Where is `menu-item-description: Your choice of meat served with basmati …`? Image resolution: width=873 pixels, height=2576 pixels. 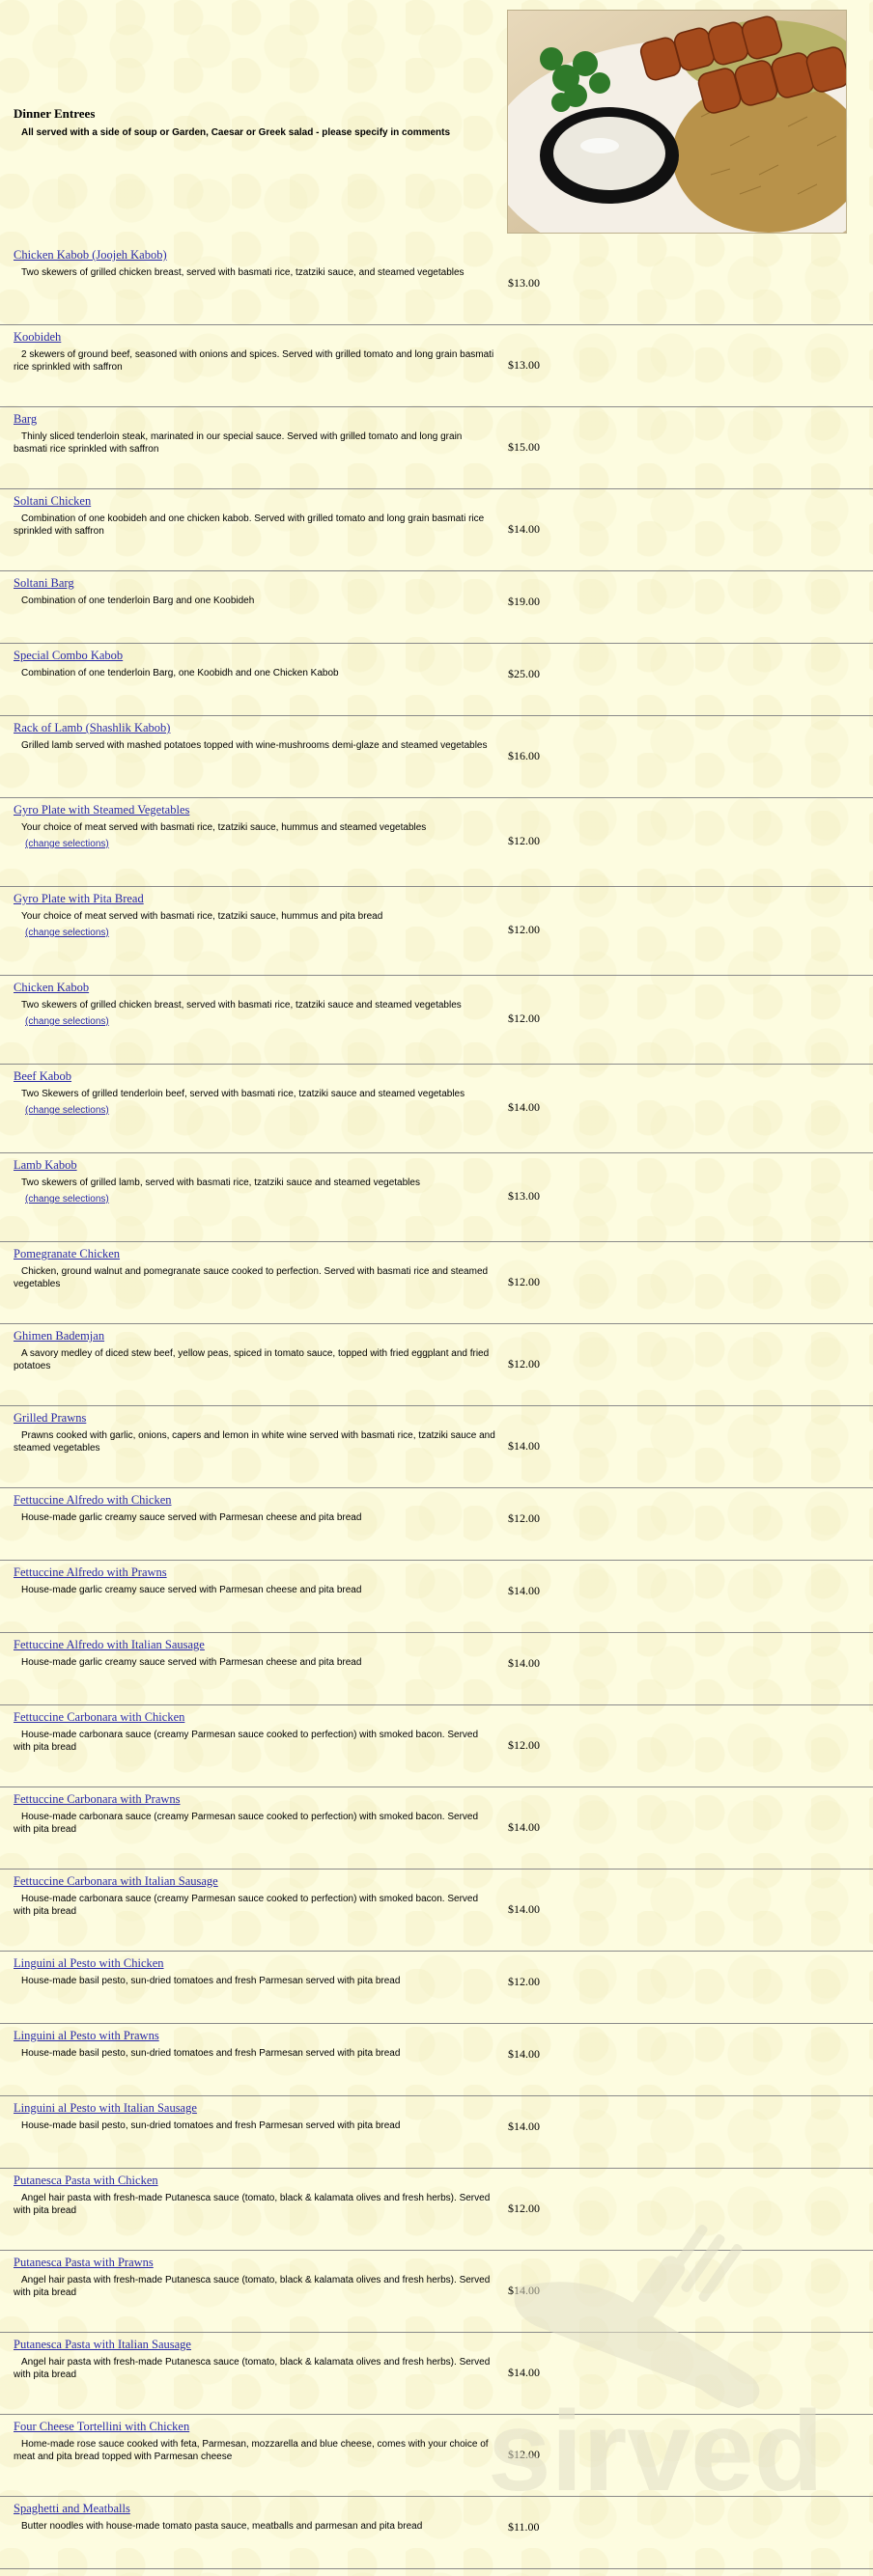
menu-item-description: Your choice of meat served with basmati … is located at coordinates (202, 916).